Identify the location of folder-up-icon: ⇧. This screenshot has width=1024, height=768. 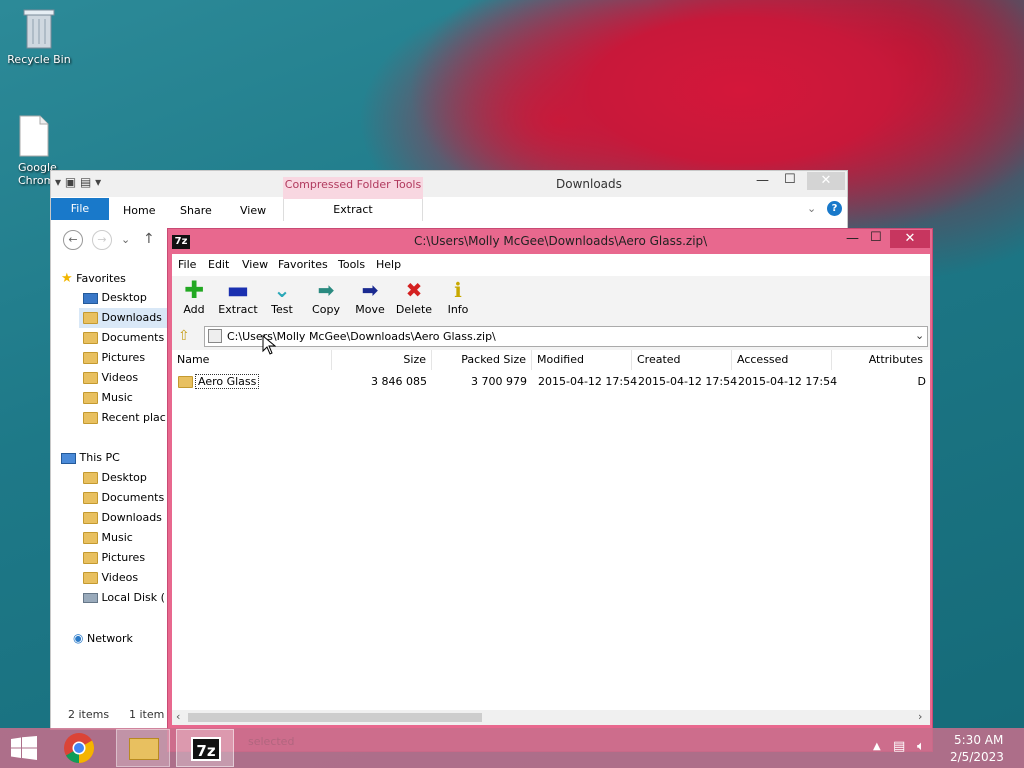
(184, 336).